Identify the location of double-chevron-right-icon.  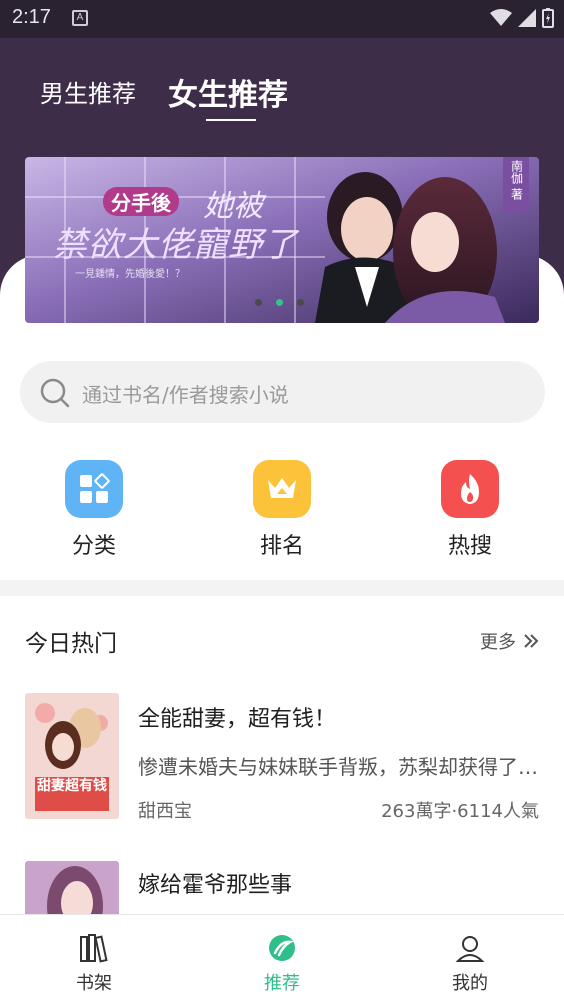
(531, 641).